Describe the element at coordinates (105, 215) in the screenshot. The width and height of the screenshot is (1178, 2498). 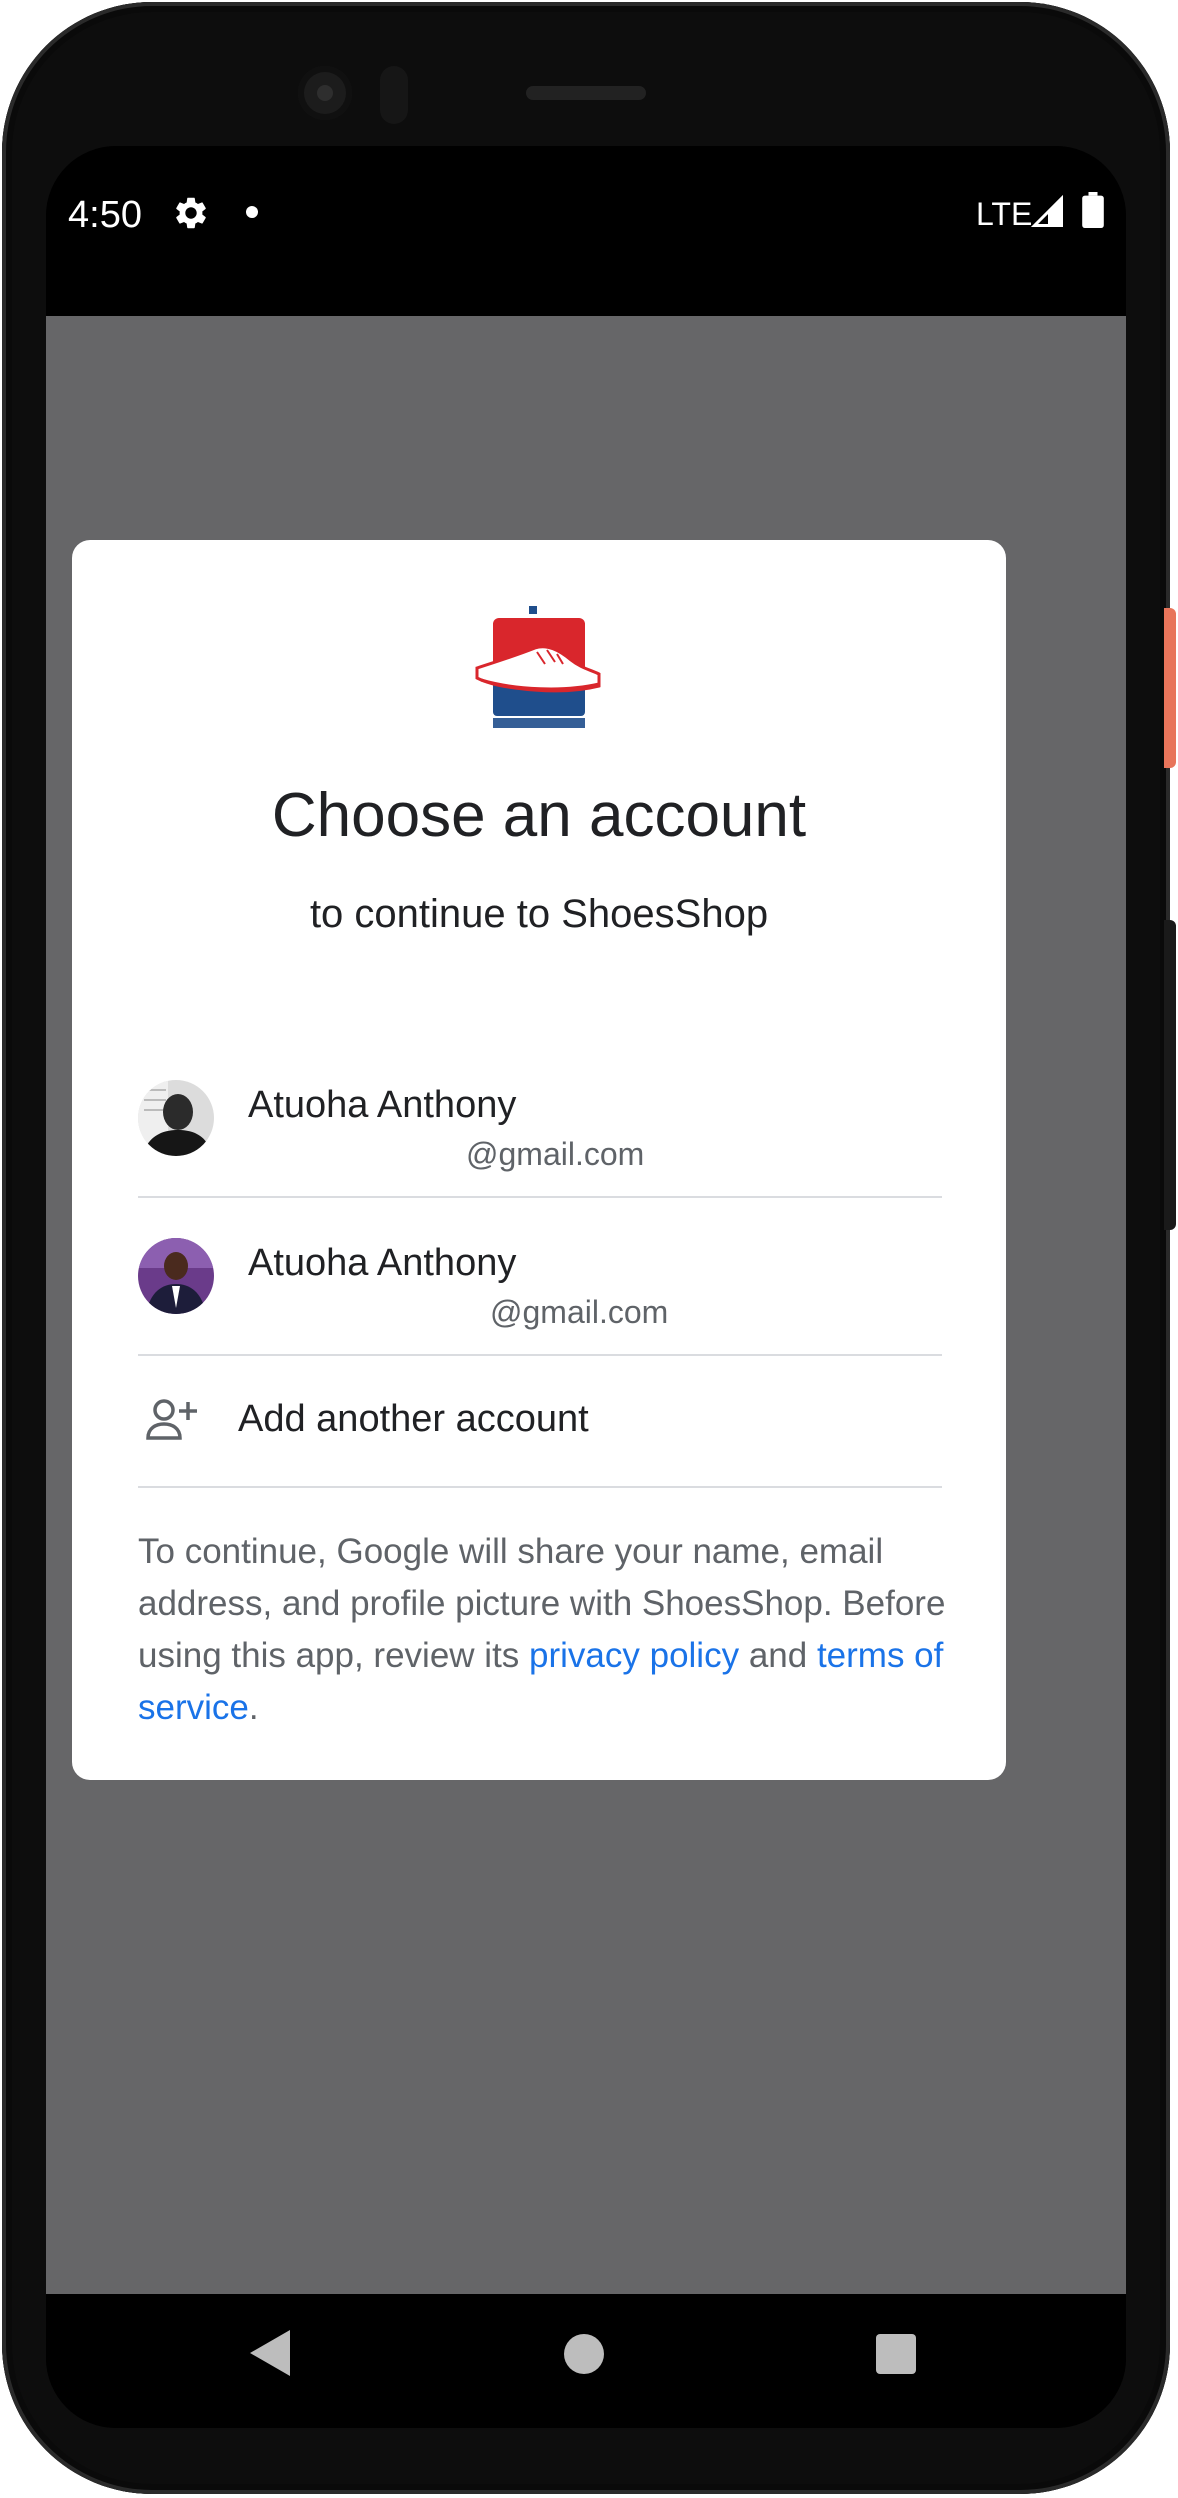
I see `status-time: 4:50` at that location.